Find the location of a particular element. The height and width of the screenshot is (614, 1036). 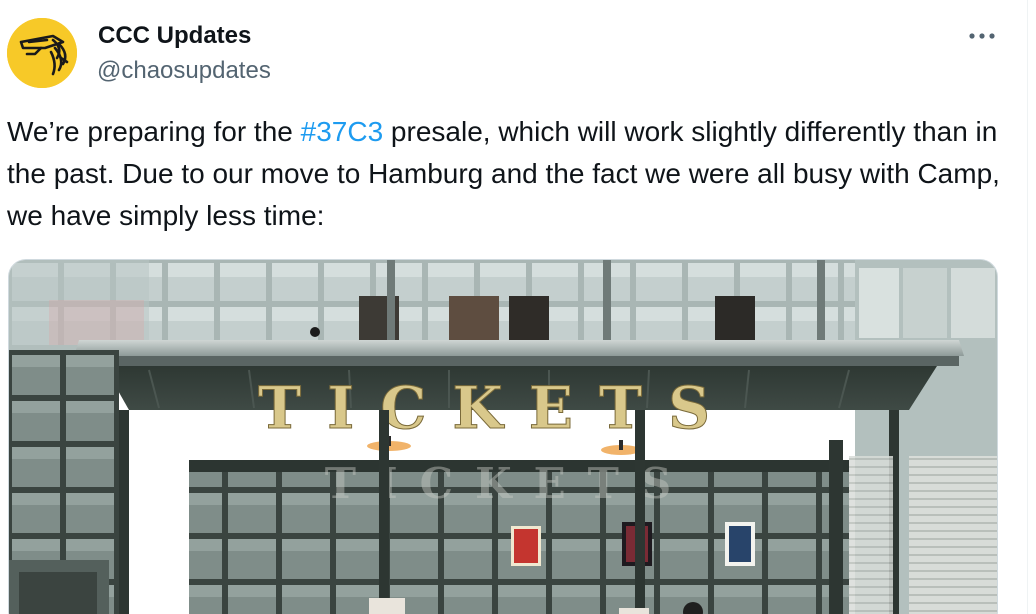

author-handle: @chaosupdates is located at coordinates (184, 71).